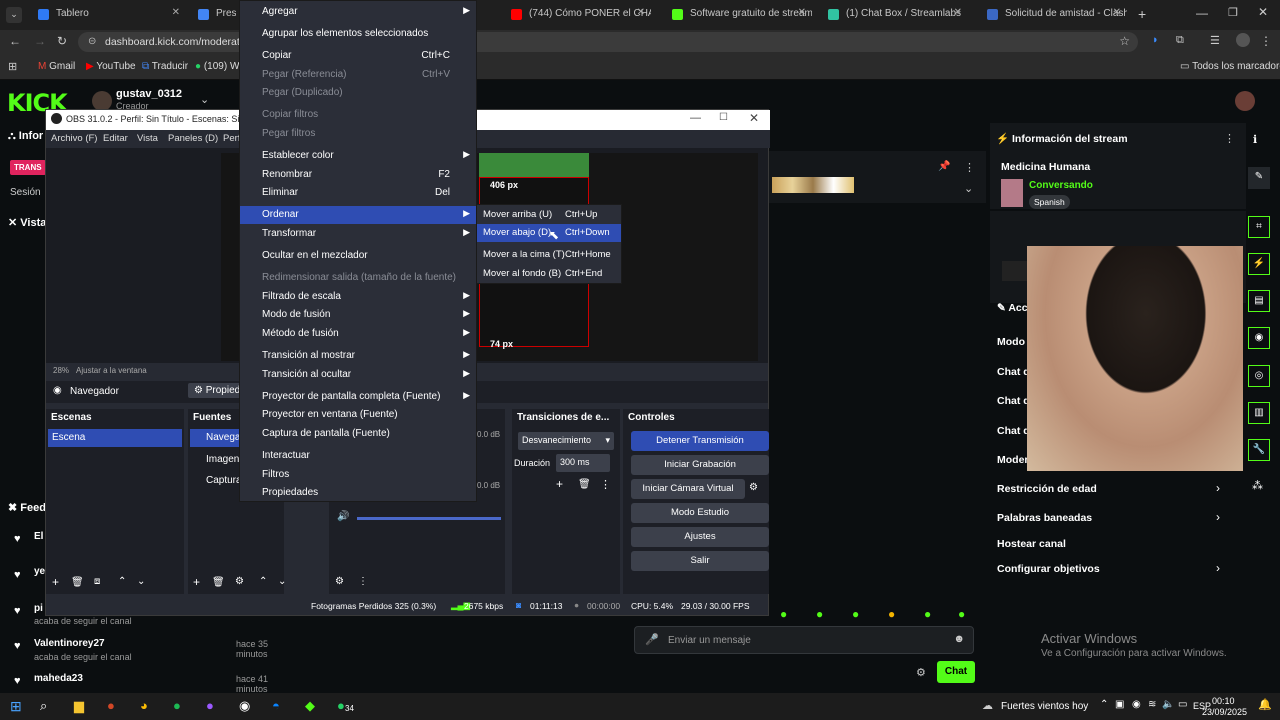  What do you see at coordinates (695, 118) in the screenshot?
I see `obs-minimize-icon: —` at bounding box center [695, 118].